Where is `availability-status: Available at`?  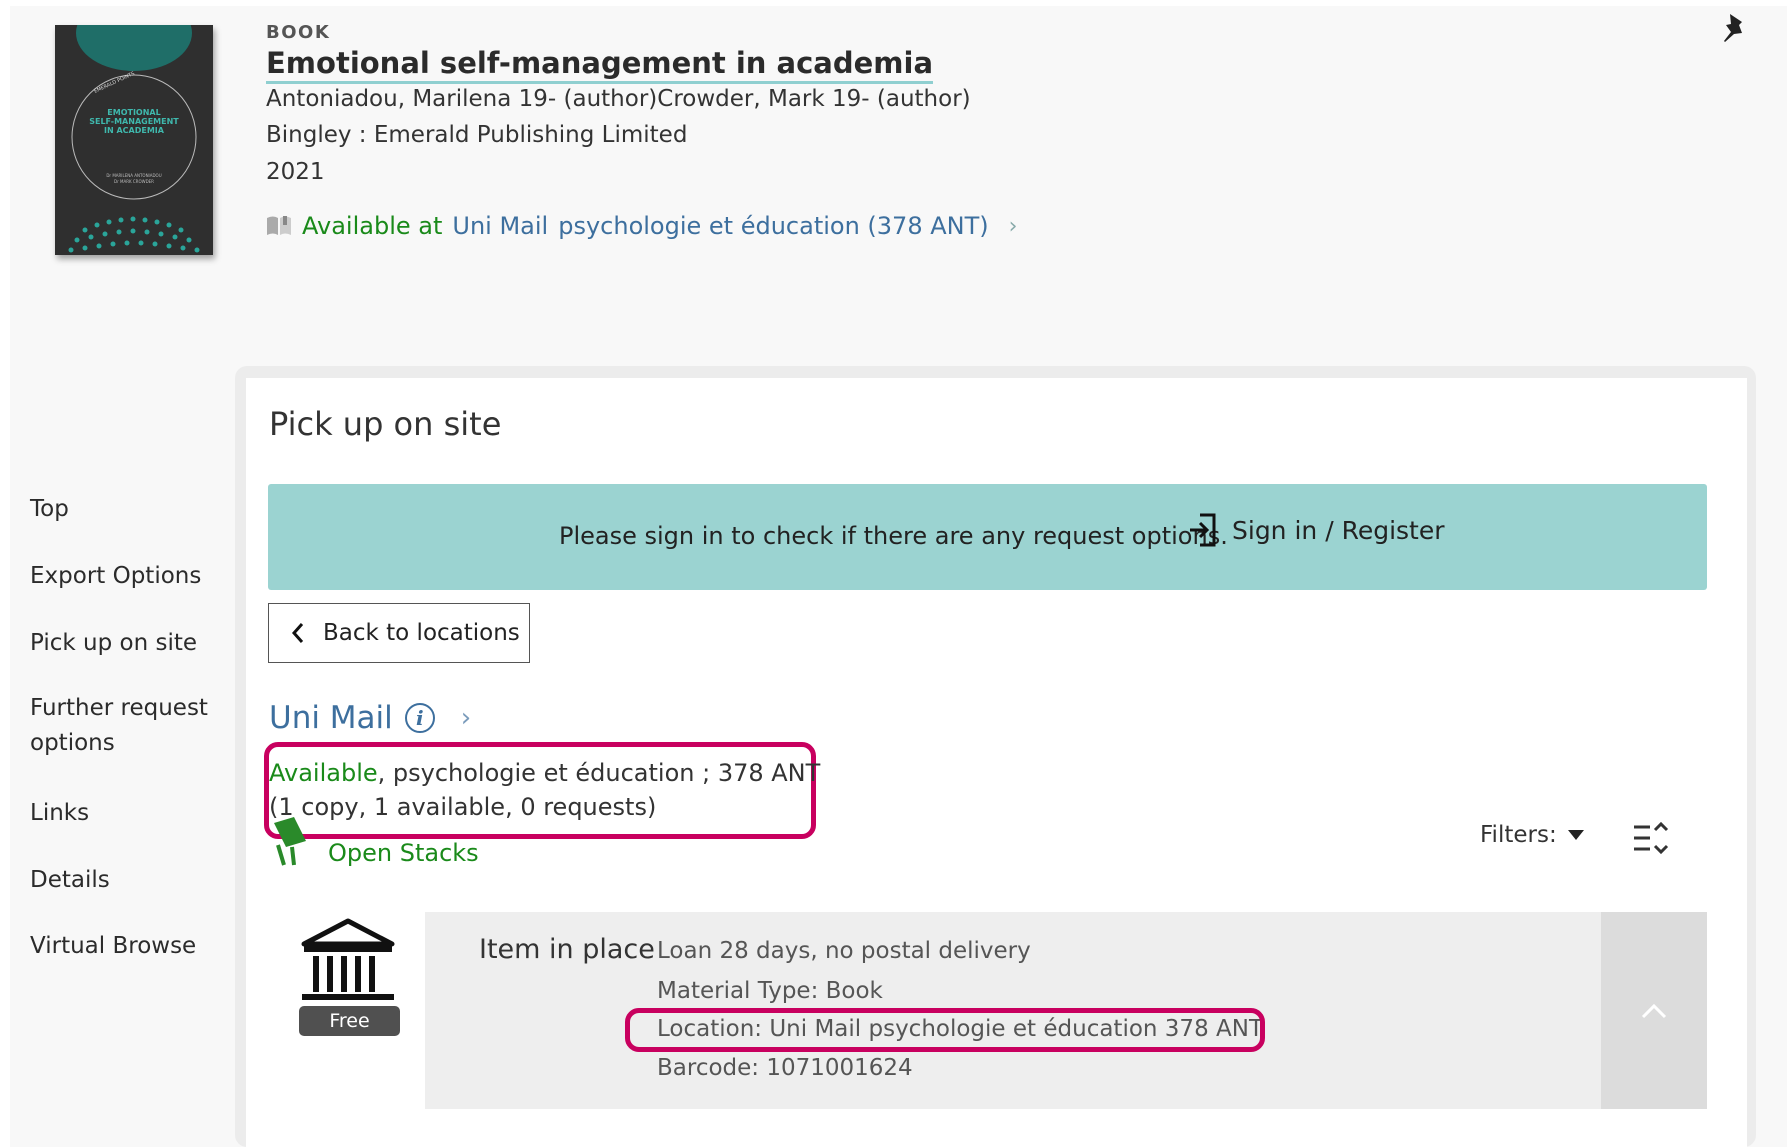 availability-status: Available at is located at coordinates (372, 226).